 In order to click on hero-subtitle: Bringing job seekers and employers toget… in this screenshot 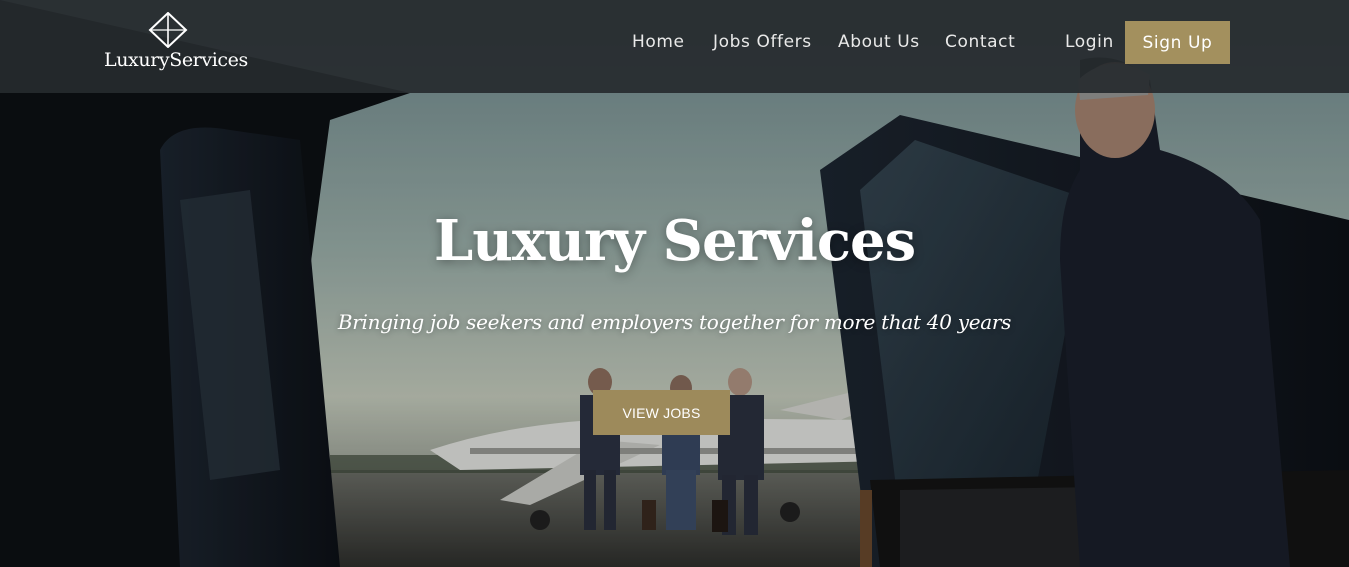, I will do `click(674, 322)`.